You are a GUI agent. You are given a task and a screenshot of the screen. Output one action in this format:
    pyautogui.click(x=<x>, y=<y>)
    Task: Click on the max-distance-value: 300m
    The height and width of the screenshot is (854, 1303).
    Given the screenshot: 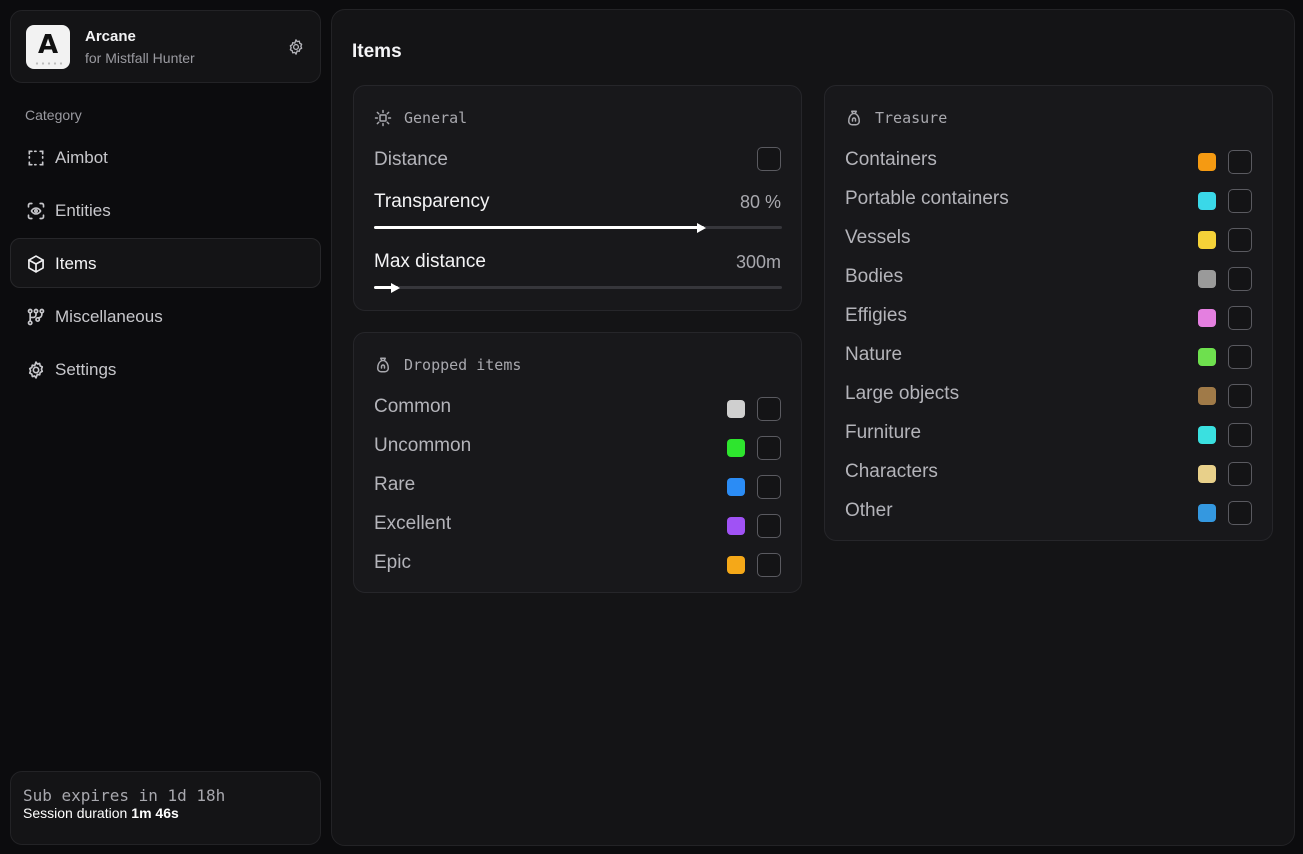 What is the action you would take?
    pyautogui.click(x=758, y=262)
    